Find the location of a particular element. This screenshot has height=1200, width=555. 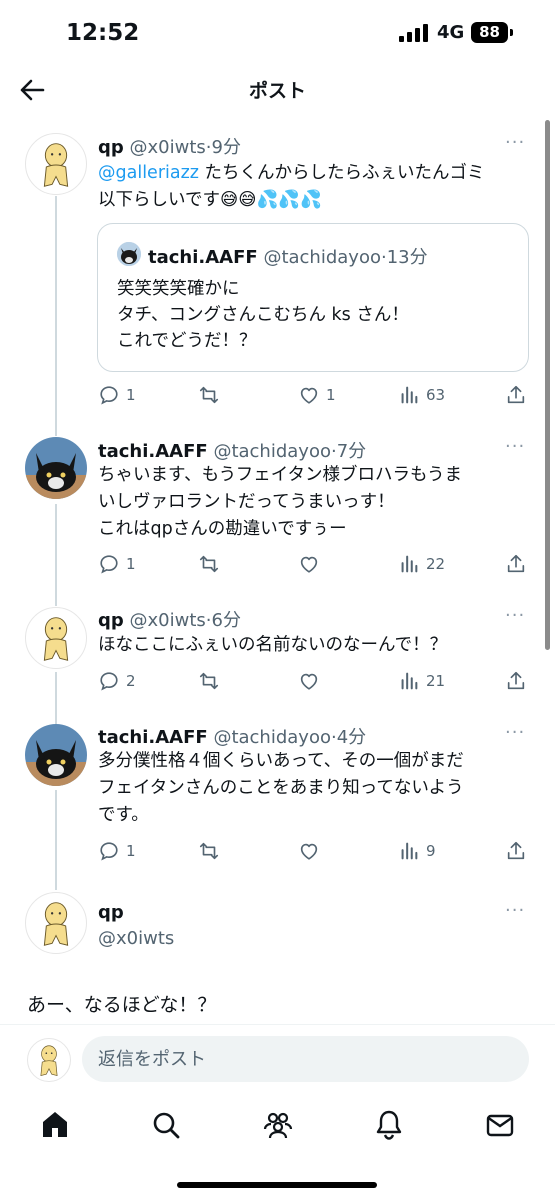

main-handle: @x0iwts is located at coordinates (136, 938).